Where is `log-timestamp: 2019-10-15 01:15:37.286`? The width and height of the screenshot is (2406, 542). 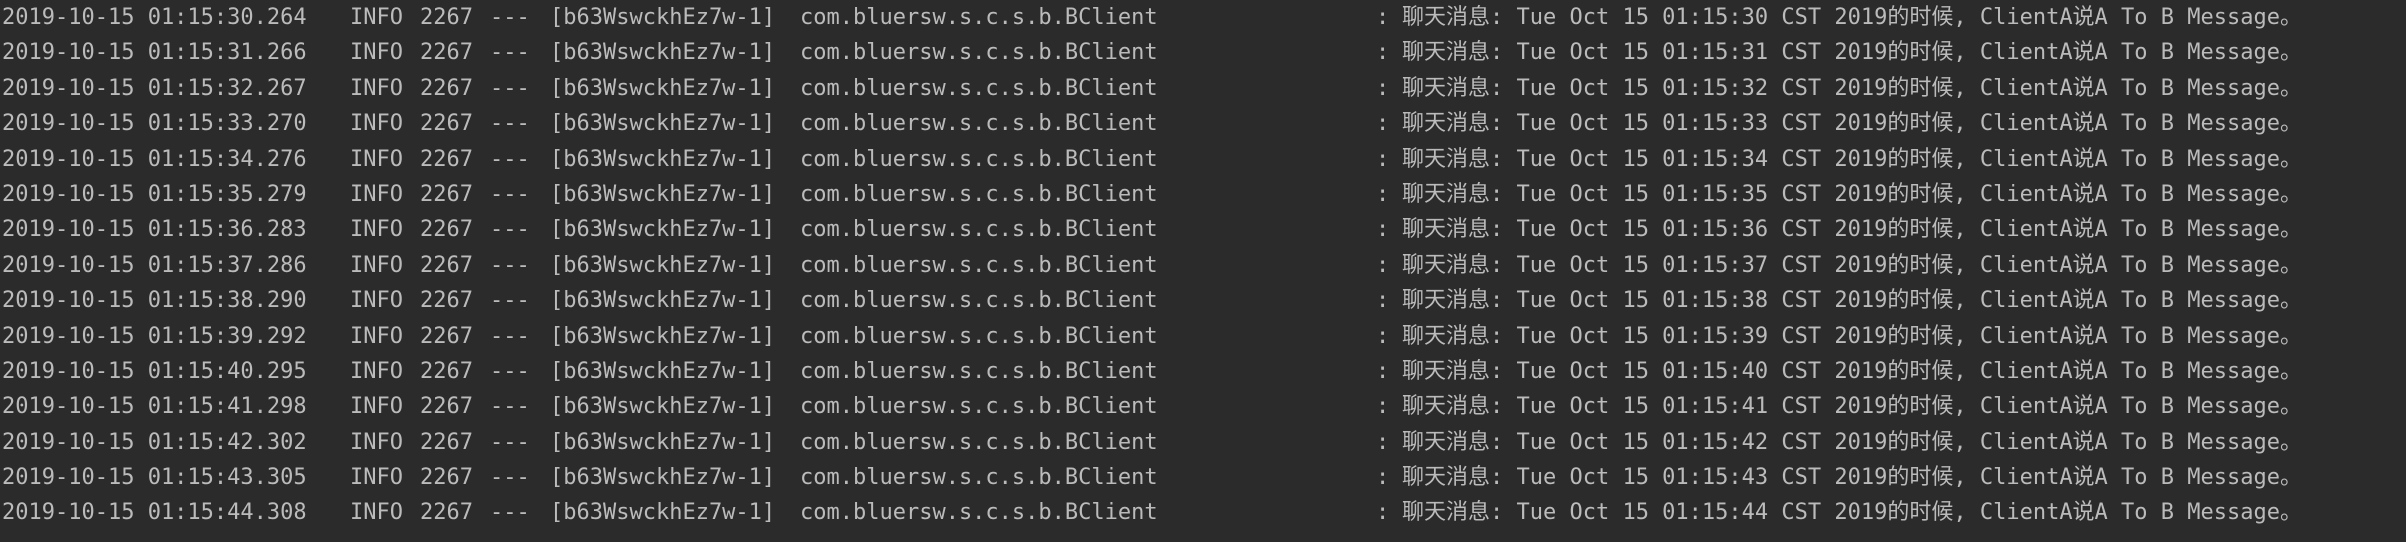 log-timestamp: 2019-10-15 01:15:37.286 is located at coordinates (154, 265).